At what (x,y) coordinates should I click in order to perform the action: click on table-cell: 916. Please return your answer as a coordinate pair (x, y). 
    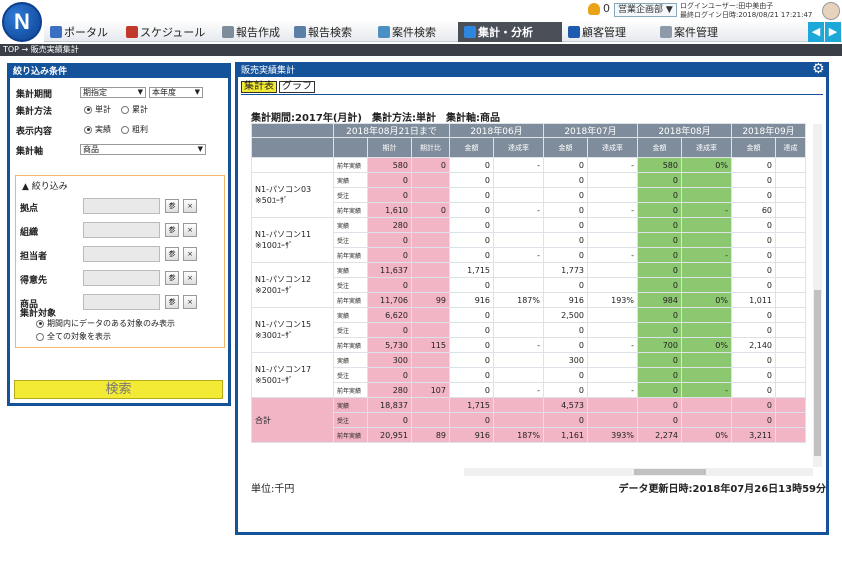
    Looking at the image, I should click on (471, 435).